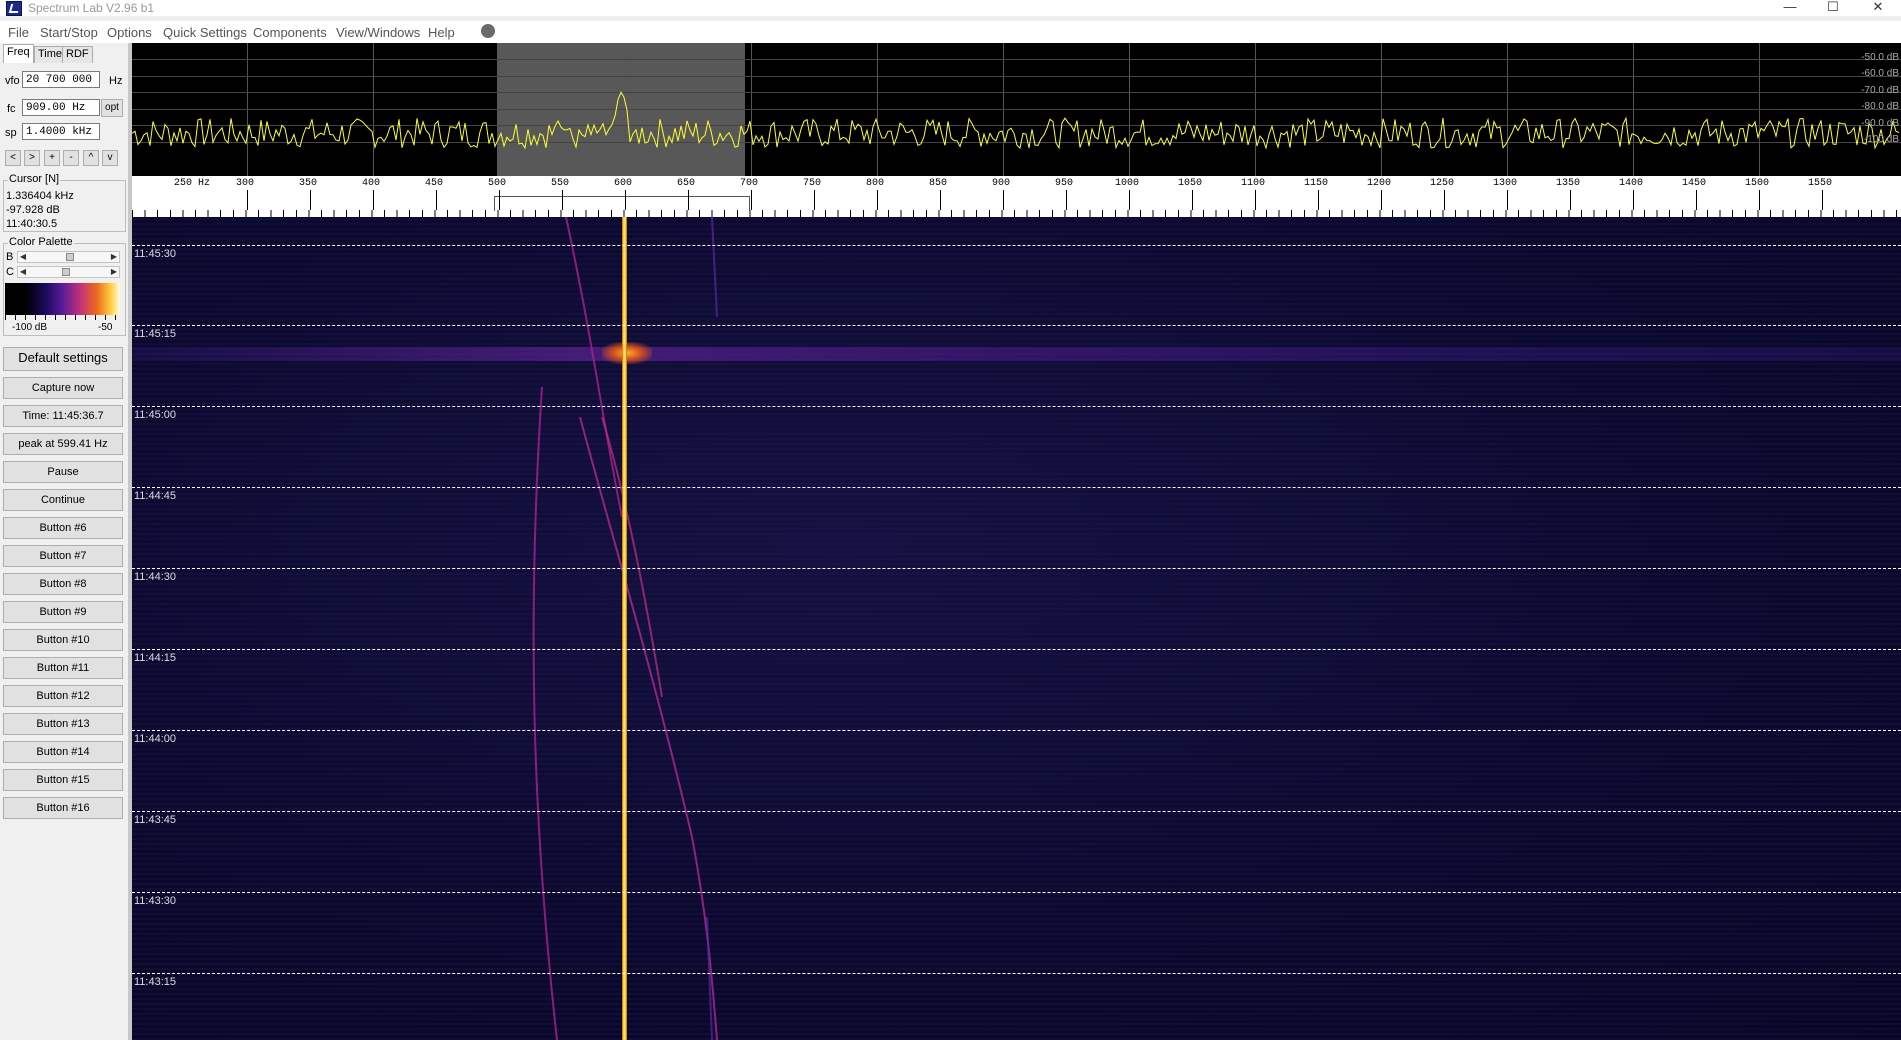 This screenshot has height=1040, width=1901. I want to click on waterfall-time-label: 11:44:00, so click(155, 739).